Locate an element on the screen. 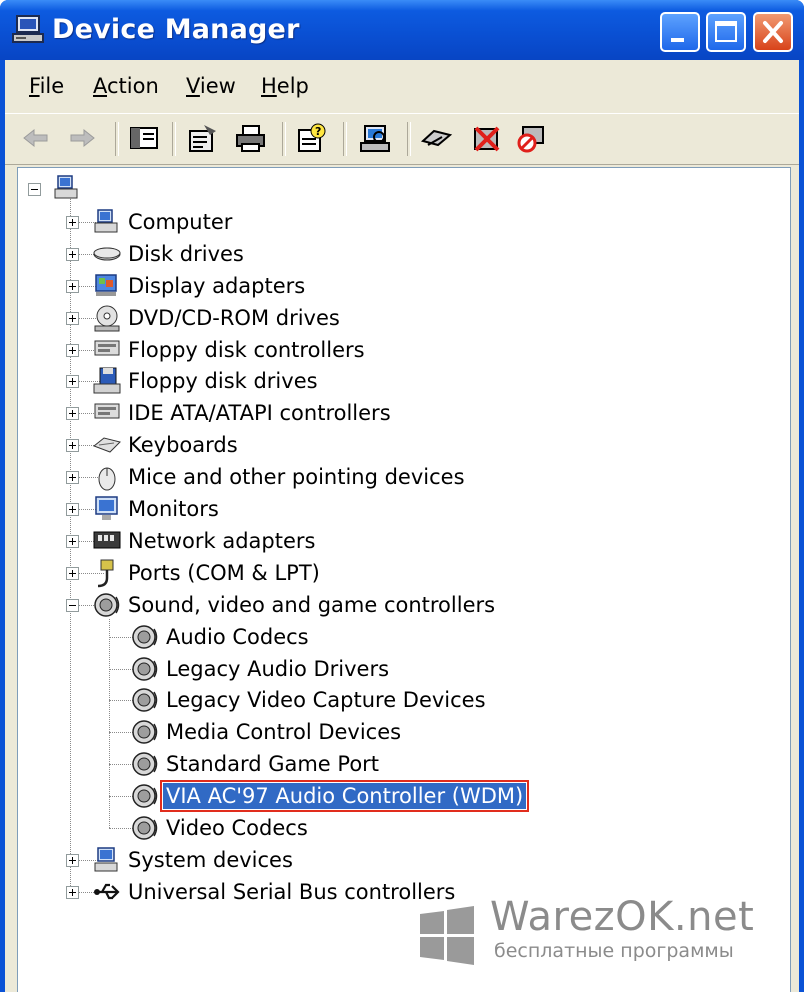  tree-item-label: VIA AC'97 Audio Controller (WDM) is located at coordinates (344, 796).